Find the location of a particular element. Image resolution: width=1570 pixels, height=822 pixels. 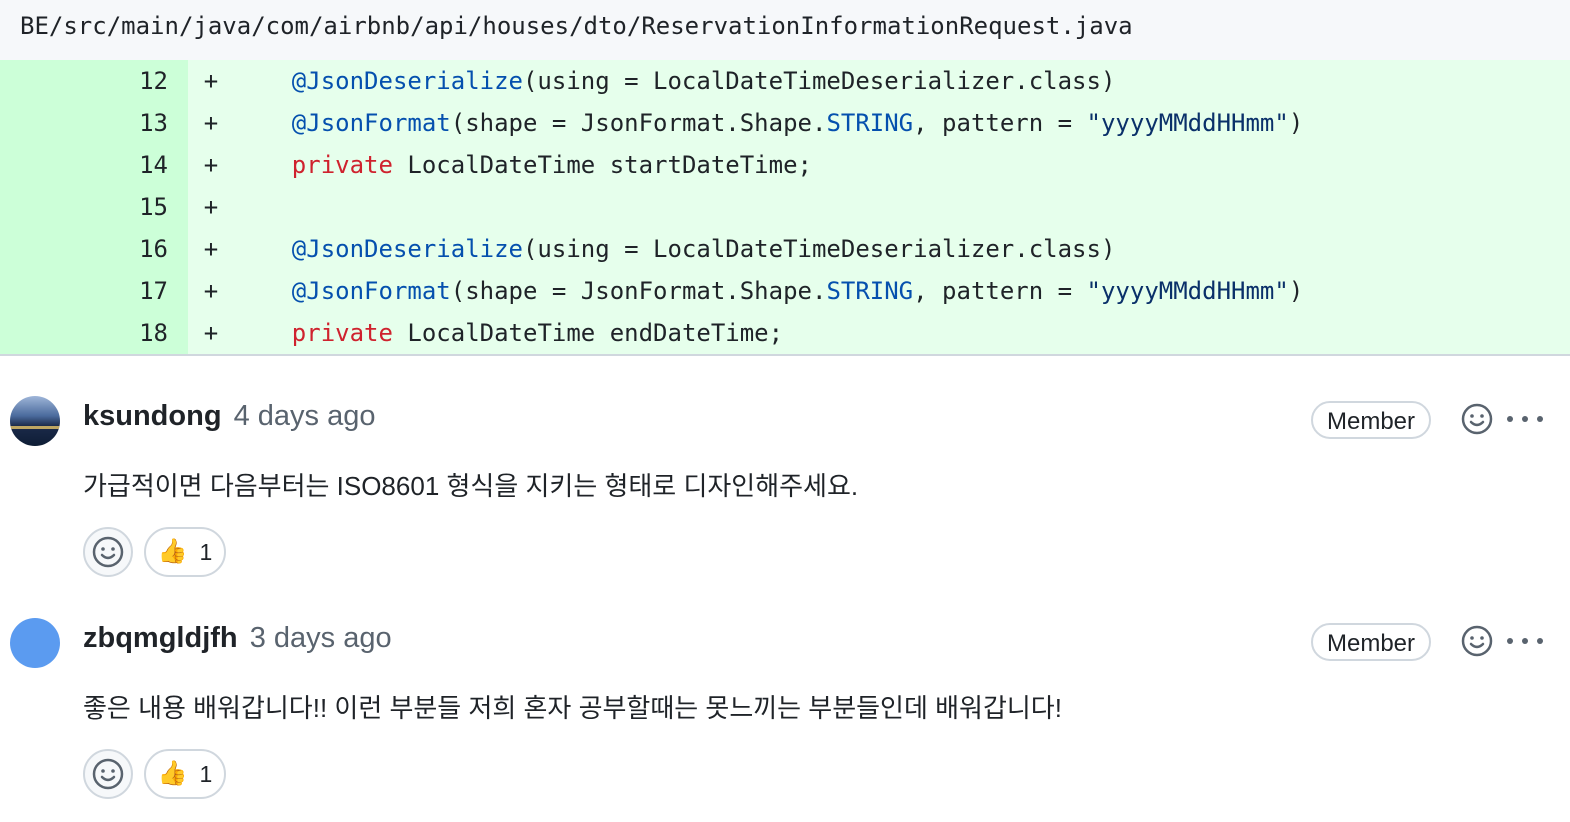

diff-line: 14 + private LocalDateTime startDateTime; is located at coordinates (785, 165).